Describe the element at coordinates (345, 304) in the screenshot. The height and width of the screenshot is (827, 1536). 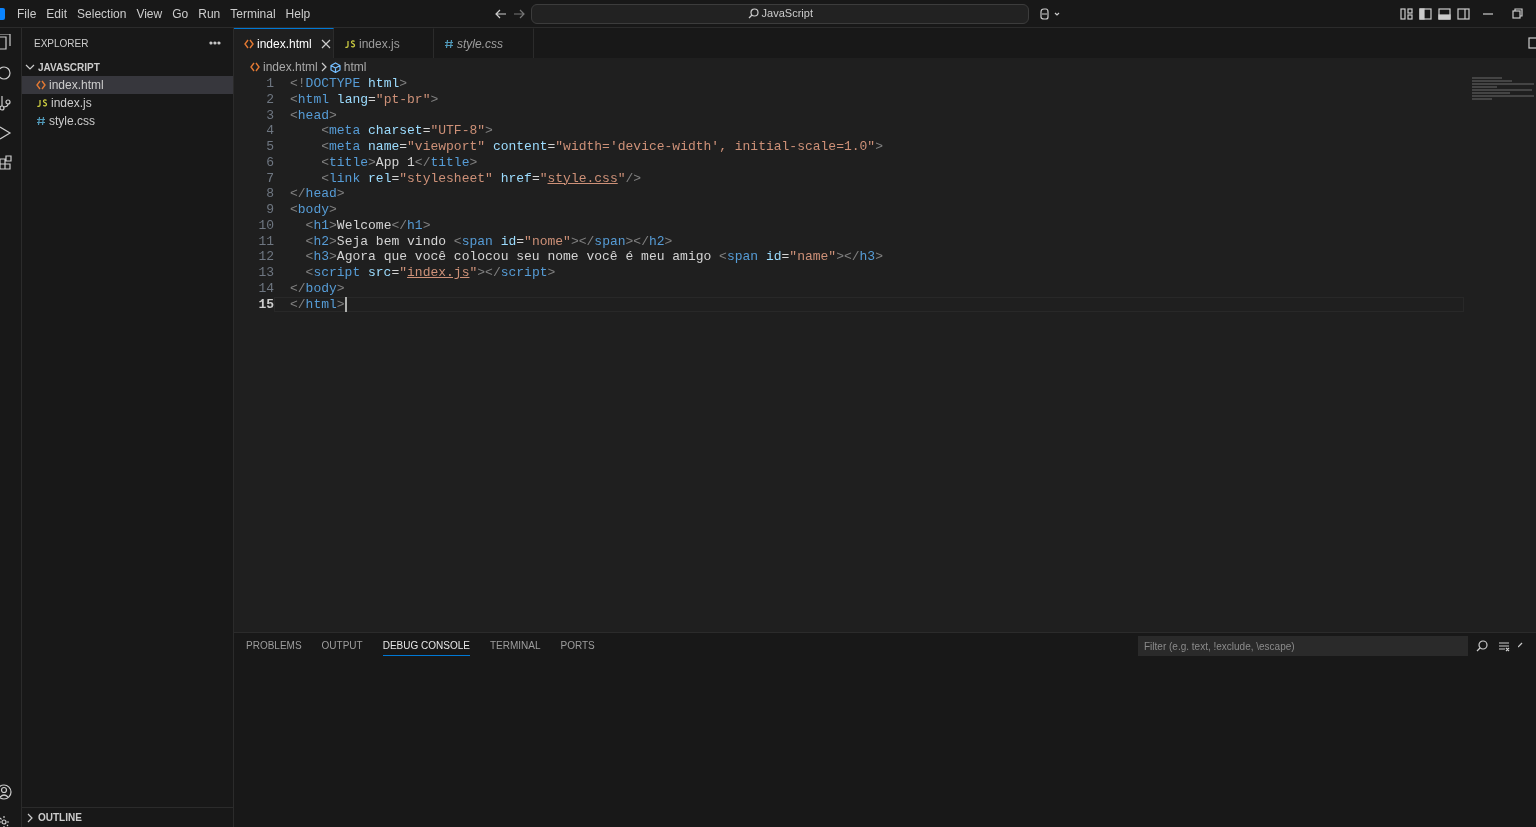
I see `text-cursor` at that location.